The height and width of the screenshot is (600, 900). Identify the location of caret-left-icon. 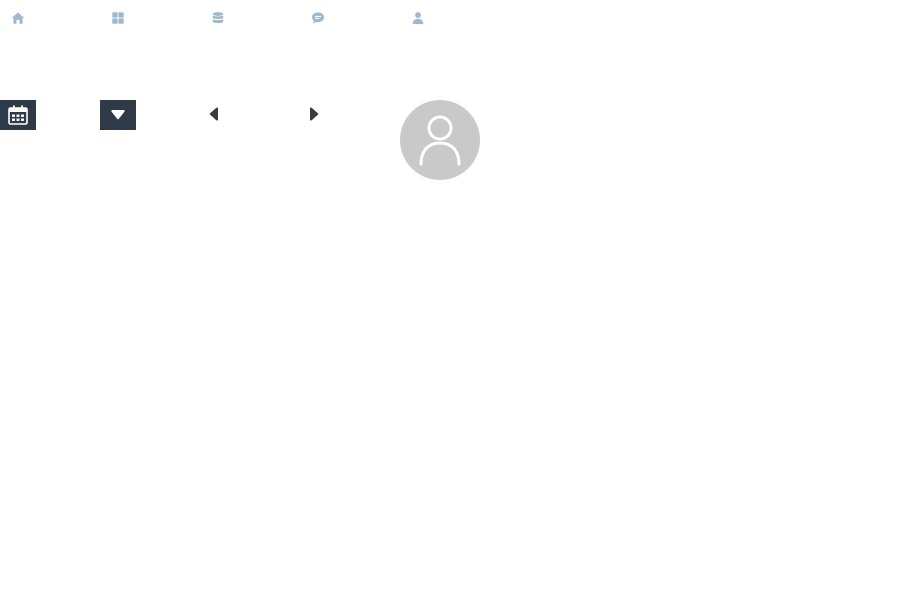
(214, 114).